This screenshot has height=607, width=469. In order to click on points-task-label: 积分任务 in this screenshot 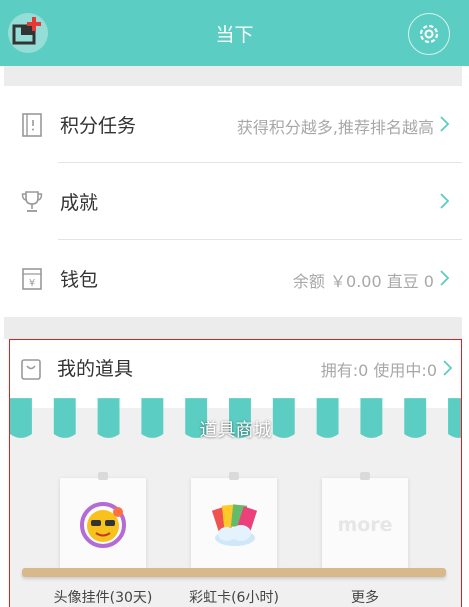, I will do `click(98, 126)`.